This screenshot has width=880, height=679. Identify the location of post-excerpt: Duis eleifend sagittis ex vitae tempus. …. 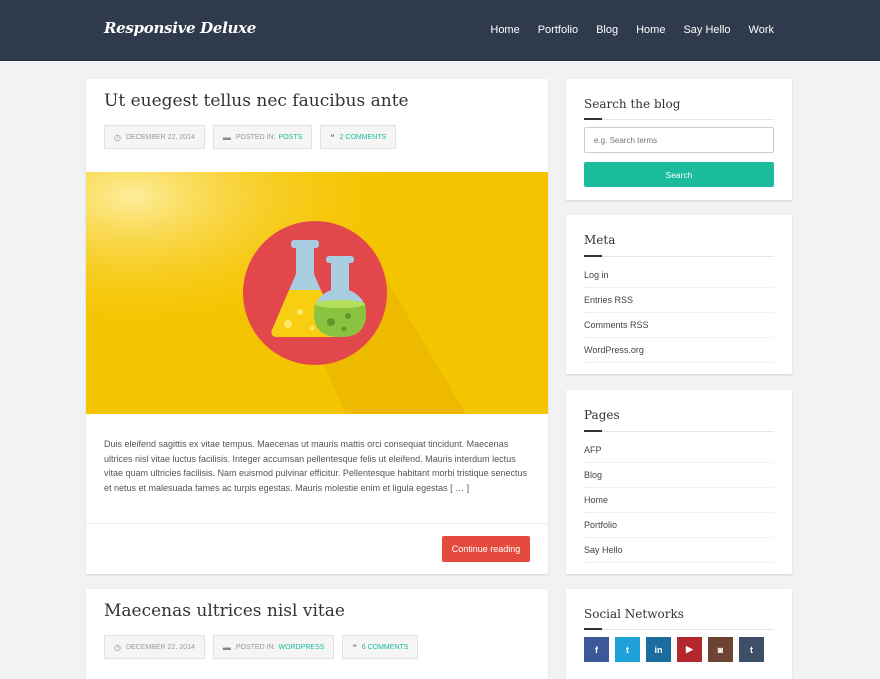
(316, 466).